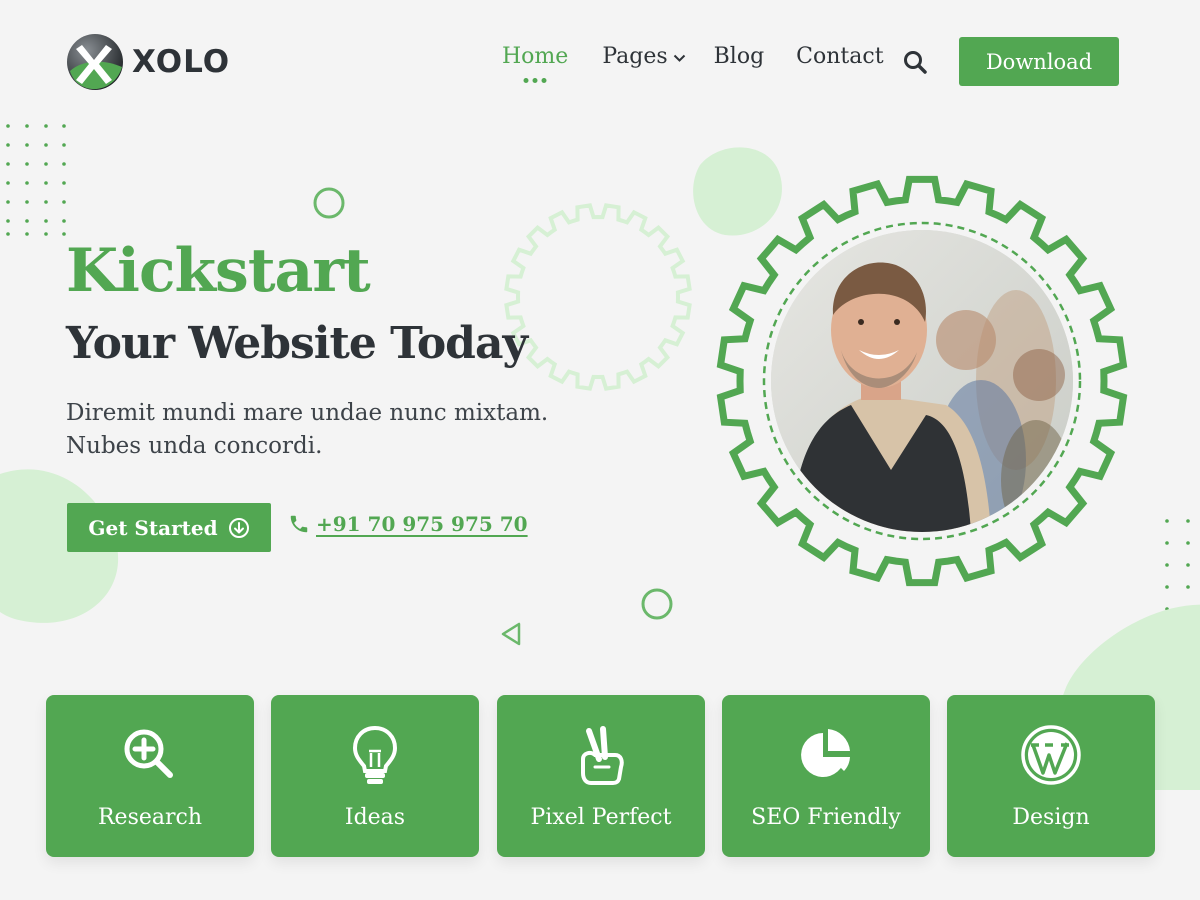 Image resolution: width=1200 pixels, height=900 pixels. I want to click on hero-description-line-2: Nubes unda concordi., so click(194, 446).